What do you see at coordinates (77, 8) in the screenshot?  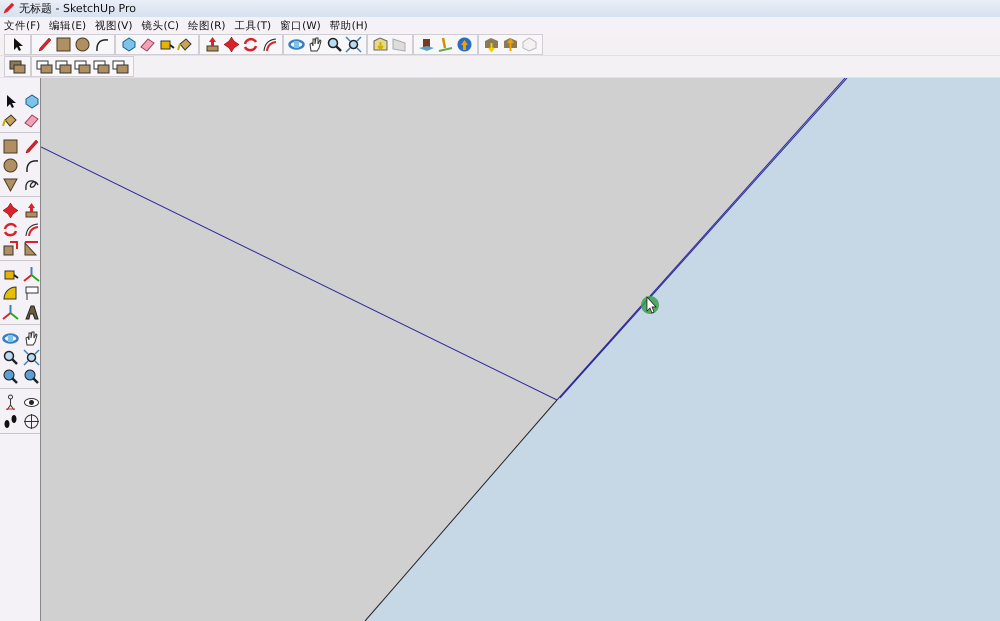 I see `window-title: 无标题 - SketchUp Pro` at bounding box center [77, 8].